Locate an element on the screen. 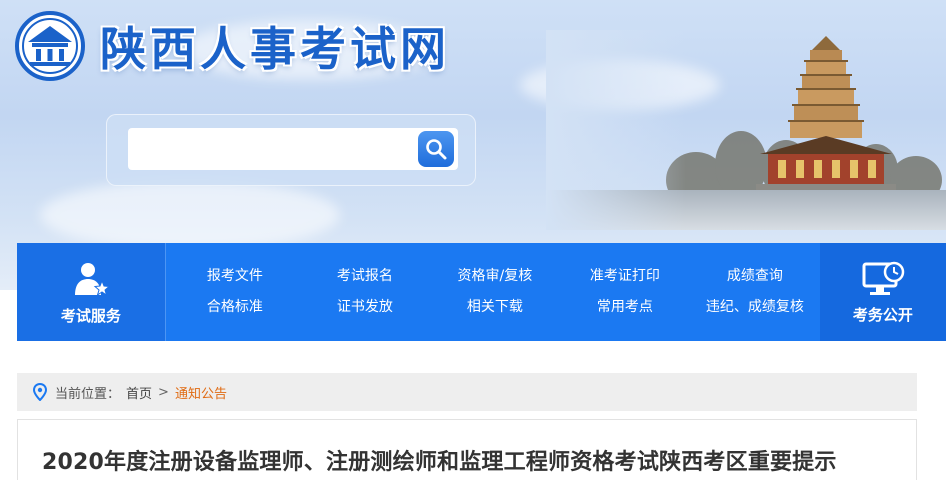 The height and width of the screenshot is (480, 946). search-input is located at coordinates (293, 149).